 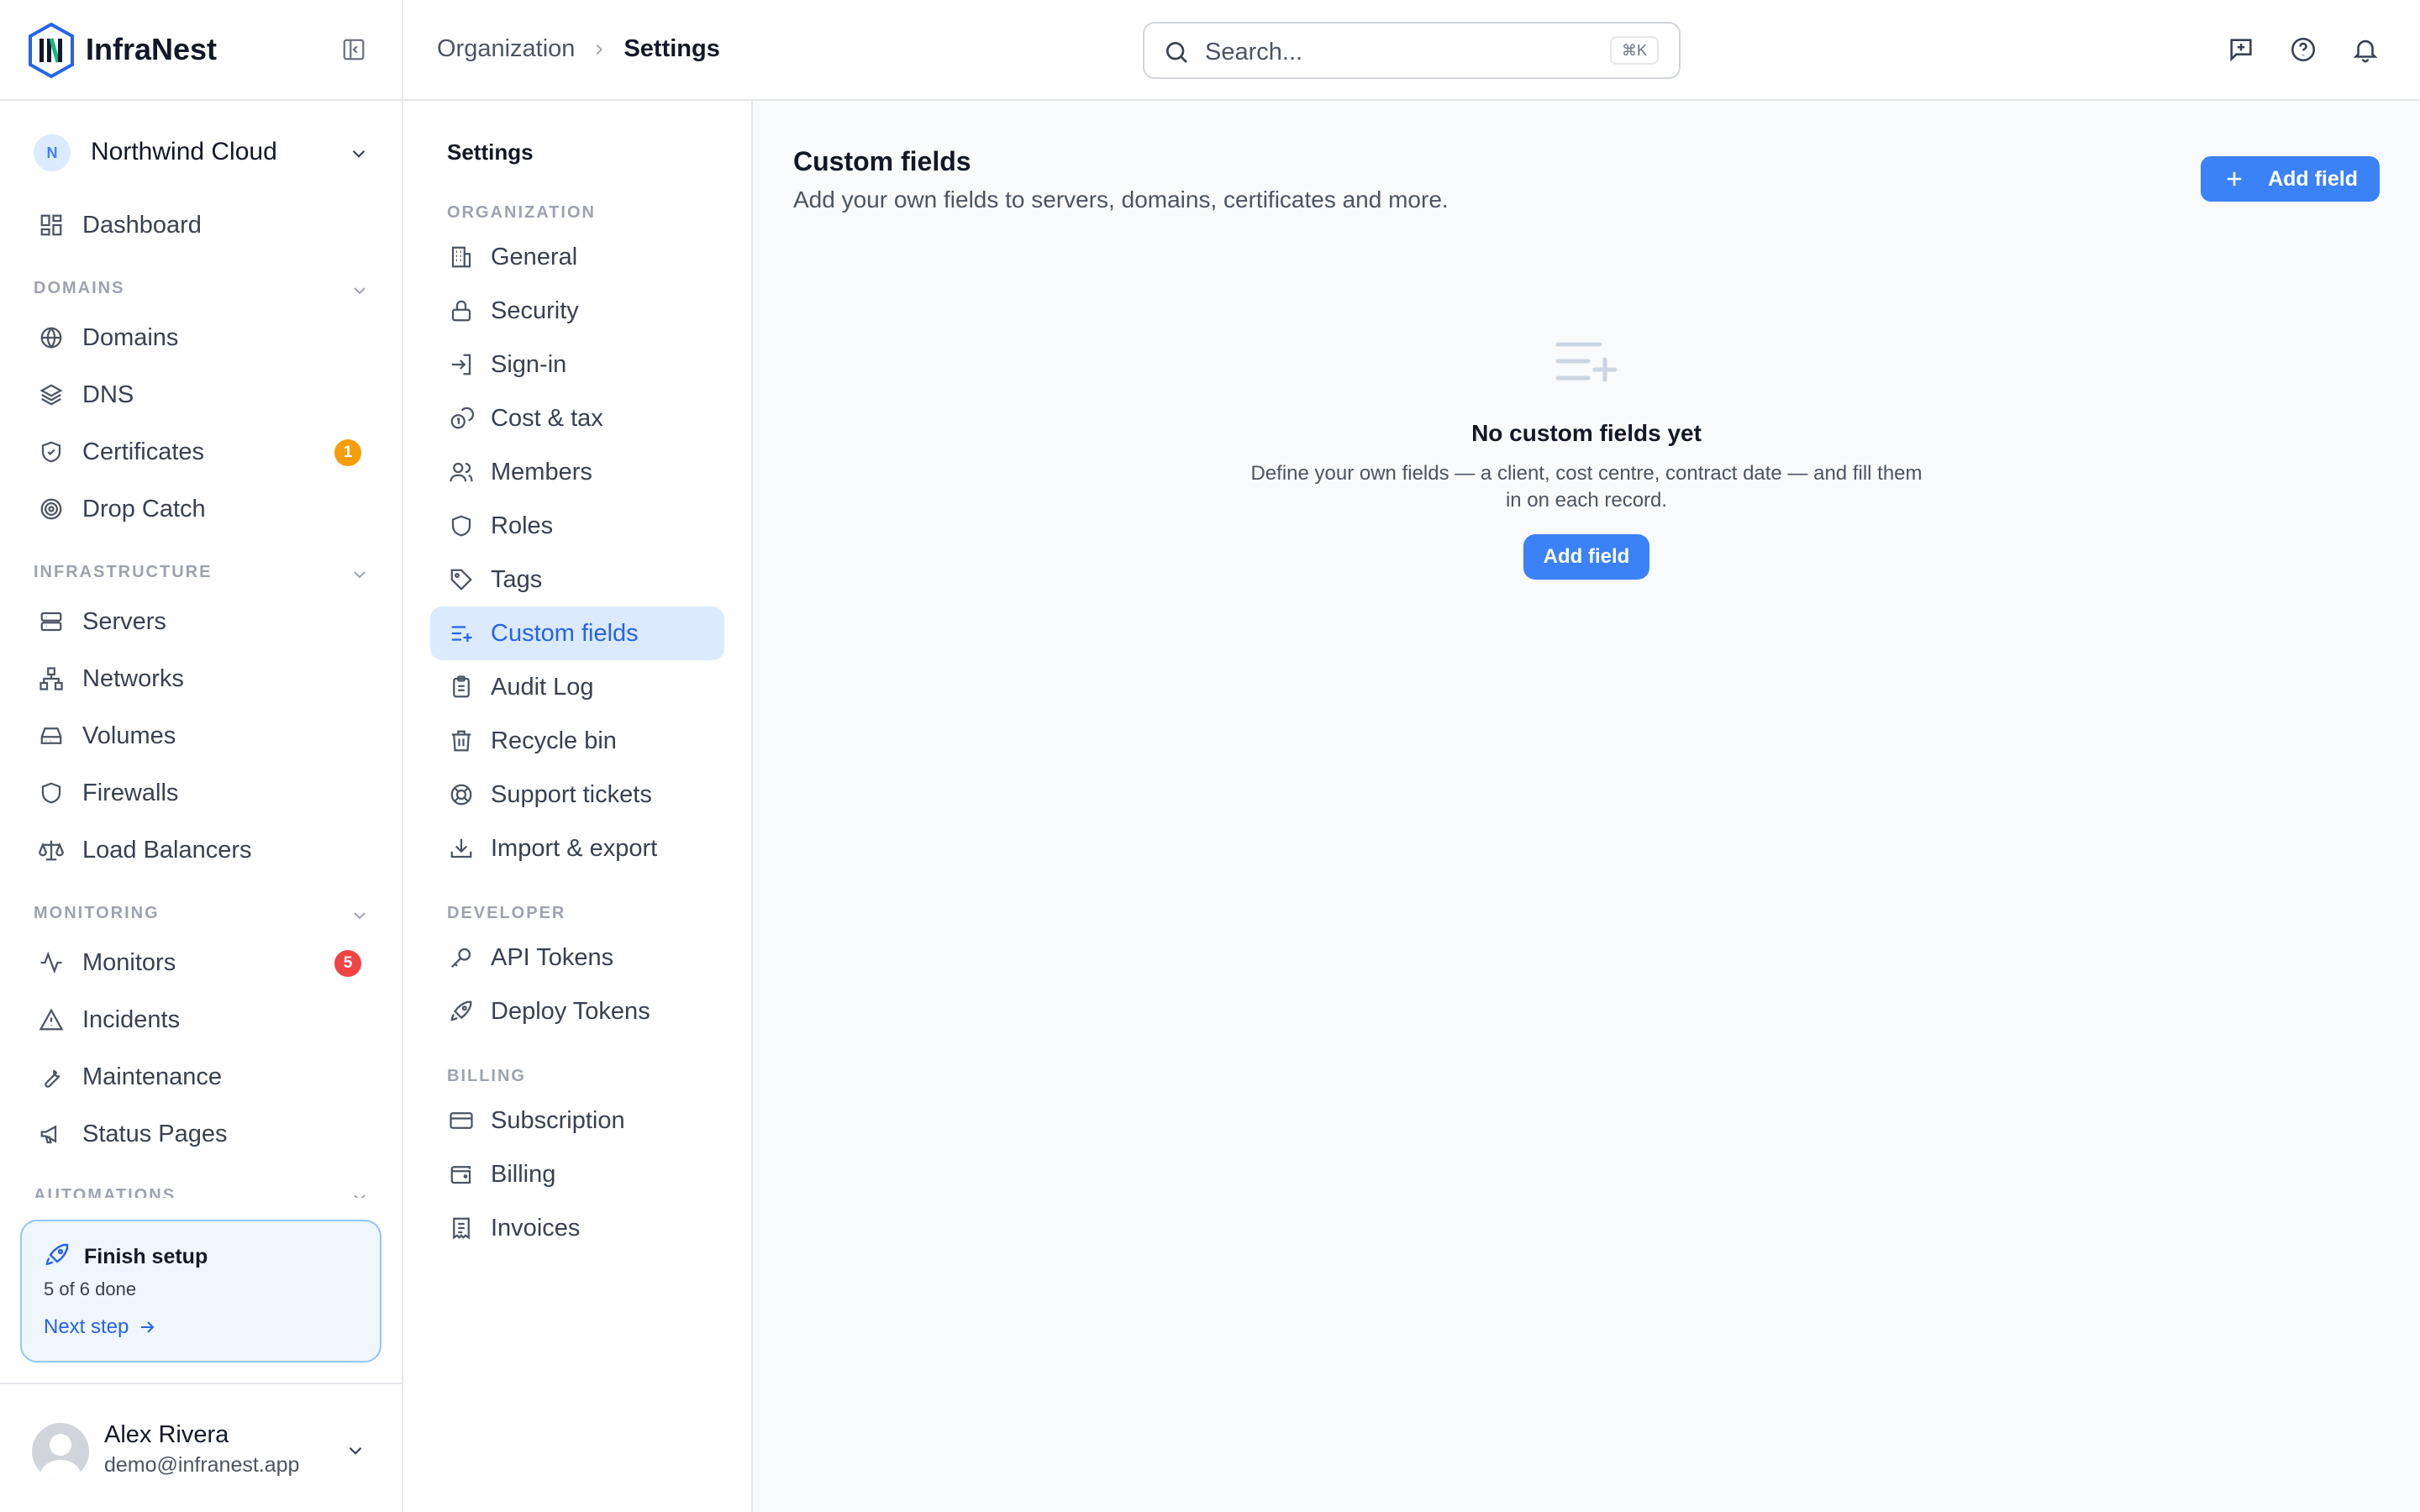 What do you see at coordinates (577, 633) in the screenshot?
I see `settings-item-custom-fields: Custom fields` at bounding box center [577, 633].